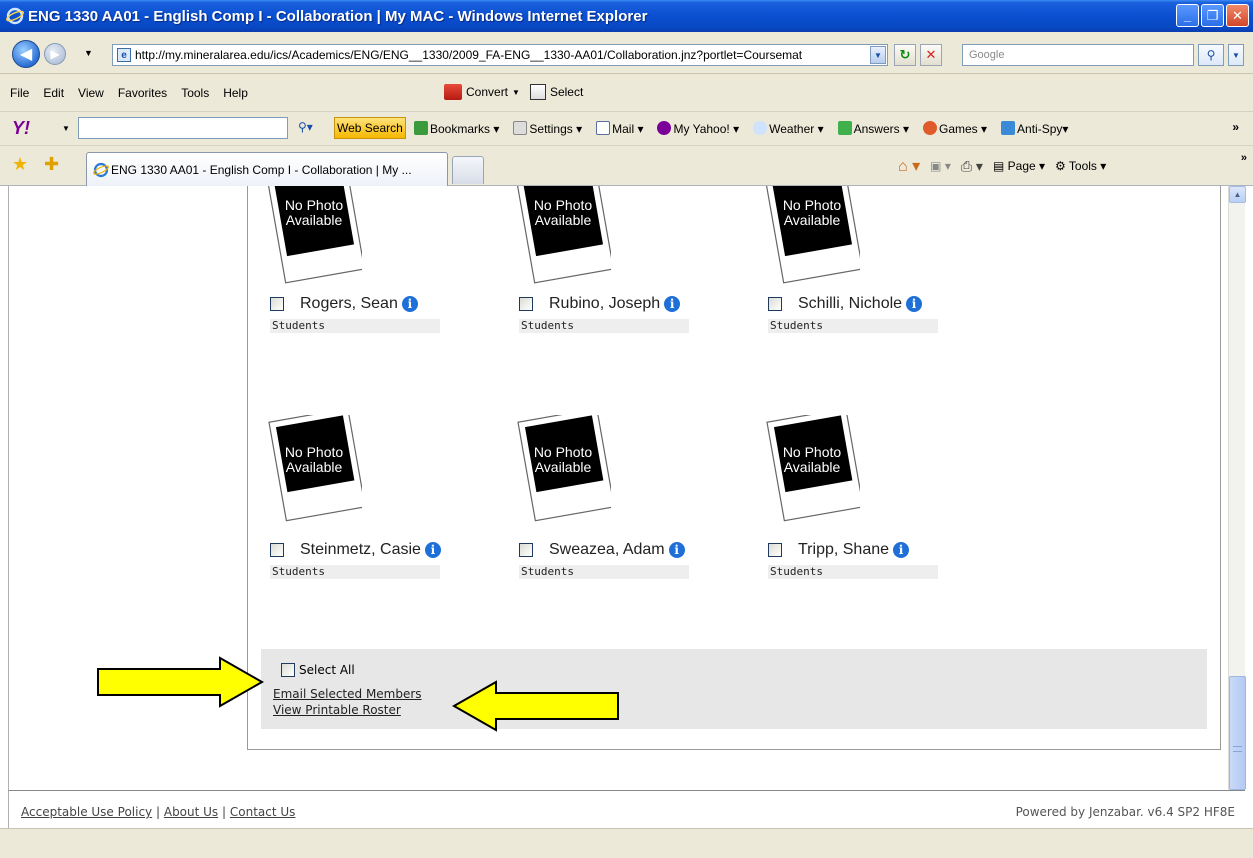 This screenshot has height=858, width=1253. Describe the element at coordinates (468, 170) in the screenshot. I see `new-tab-button` at that location.